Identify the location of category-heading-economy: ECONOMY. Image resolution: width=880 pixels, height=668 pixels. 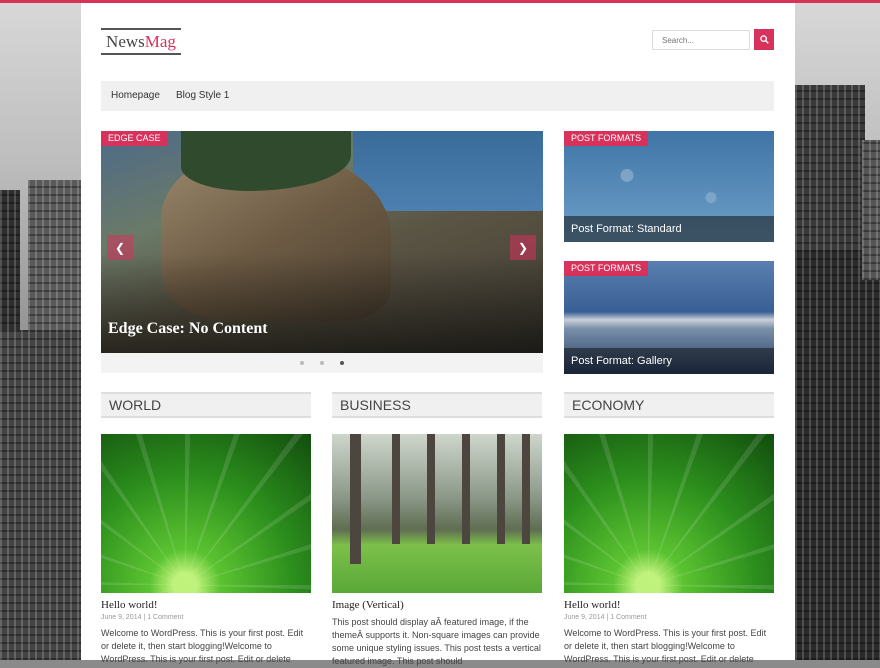
(669, 405).